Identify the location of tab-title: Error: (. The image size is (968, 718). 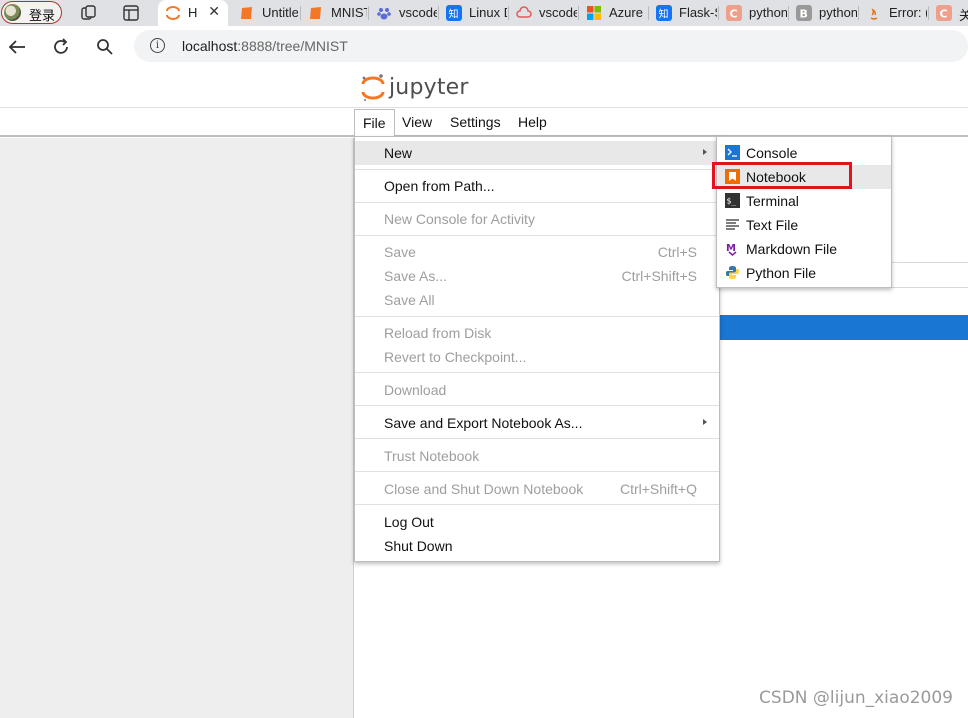
(908, 12).